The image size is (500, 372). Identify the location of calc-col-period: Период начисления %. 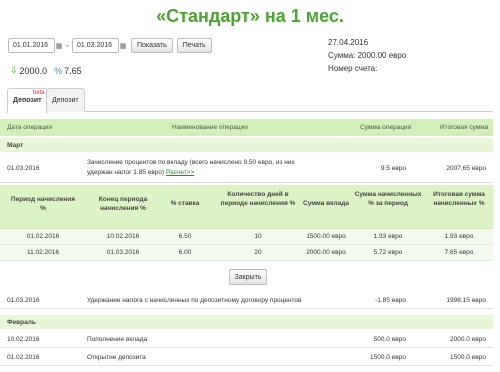
(43, 204).